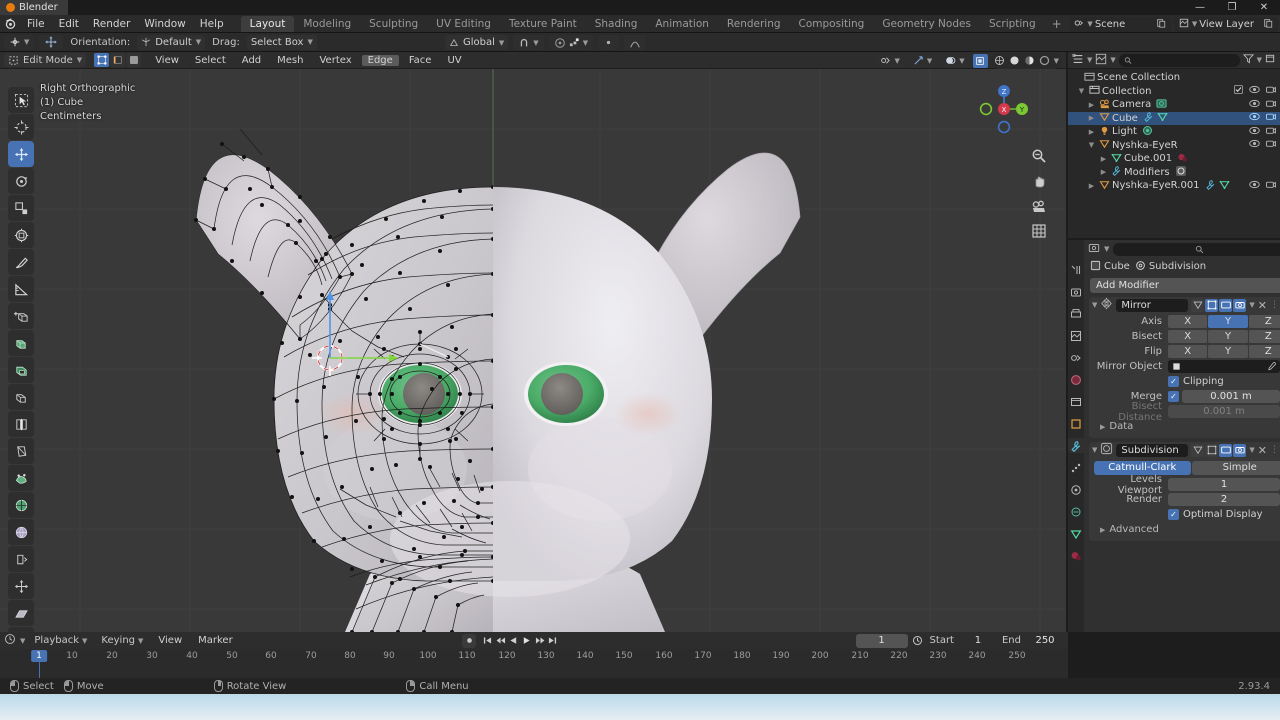 The image size is (1280, 720). What do you see at coordinates (1057, 24) in the screenshot?
I see `add-workspace-button: +` at bounding box center [1057, 24].